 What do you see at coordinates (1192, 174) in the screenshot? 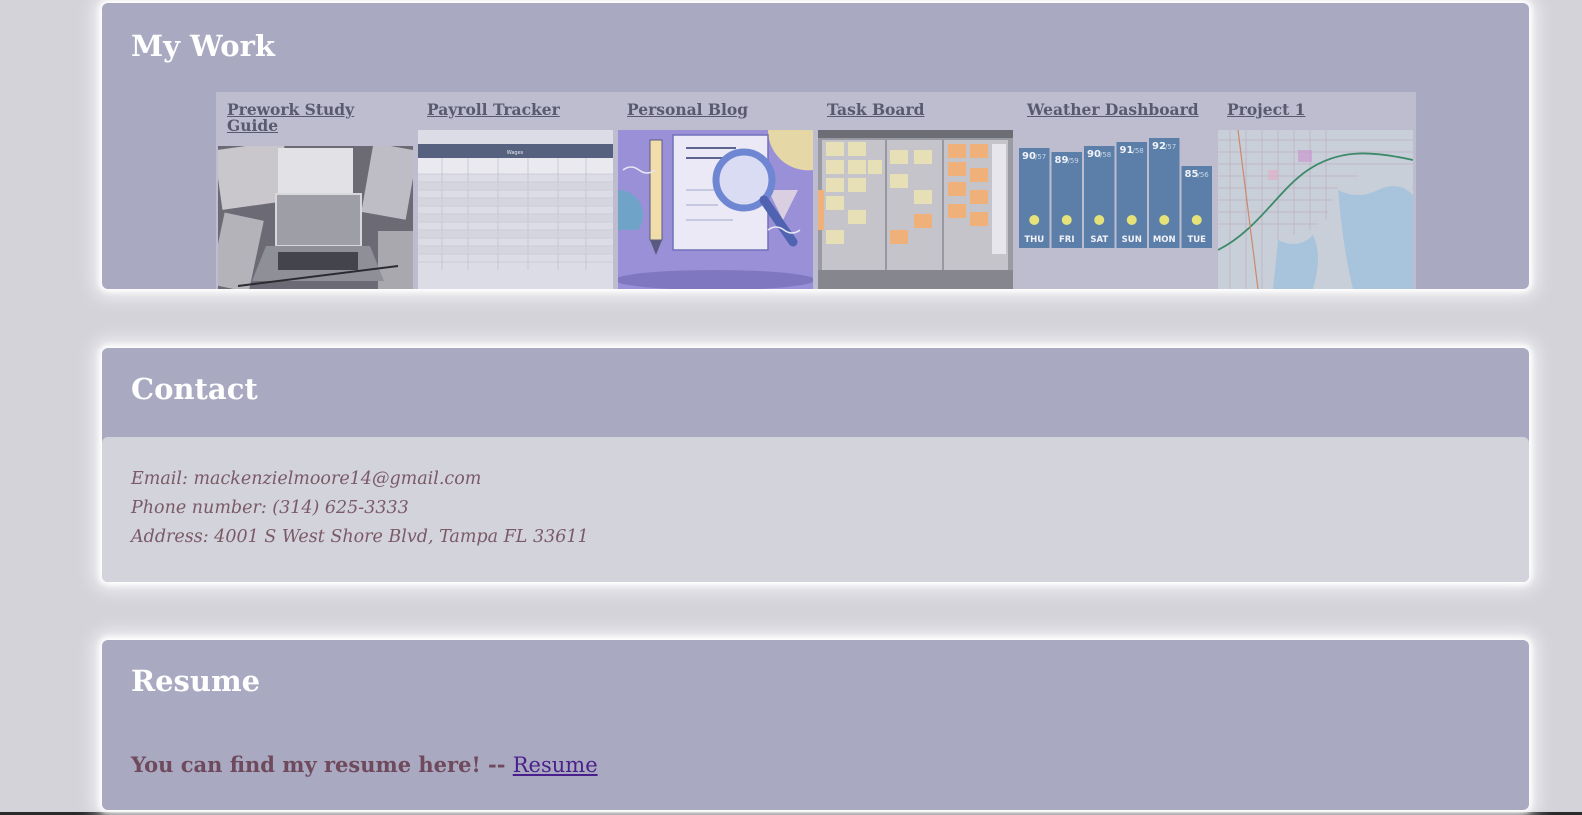
I see `weather-high: 85` at bounding box center [1192, 174].